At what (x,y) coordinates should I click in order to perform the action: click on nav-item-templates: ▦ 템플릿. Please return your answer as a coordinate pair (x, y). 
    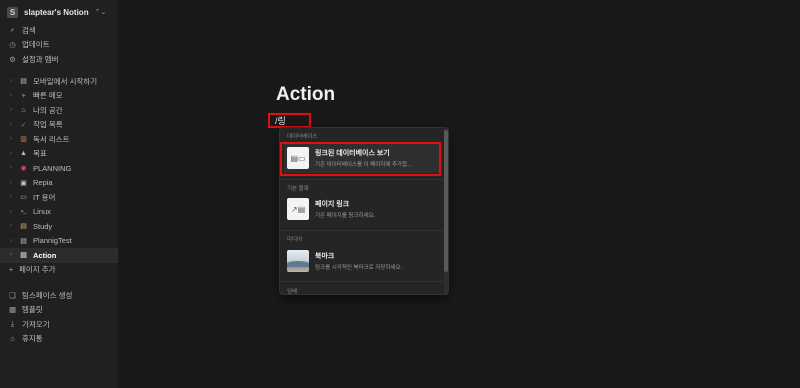
    Looking at the image, I should click on (59, 310).